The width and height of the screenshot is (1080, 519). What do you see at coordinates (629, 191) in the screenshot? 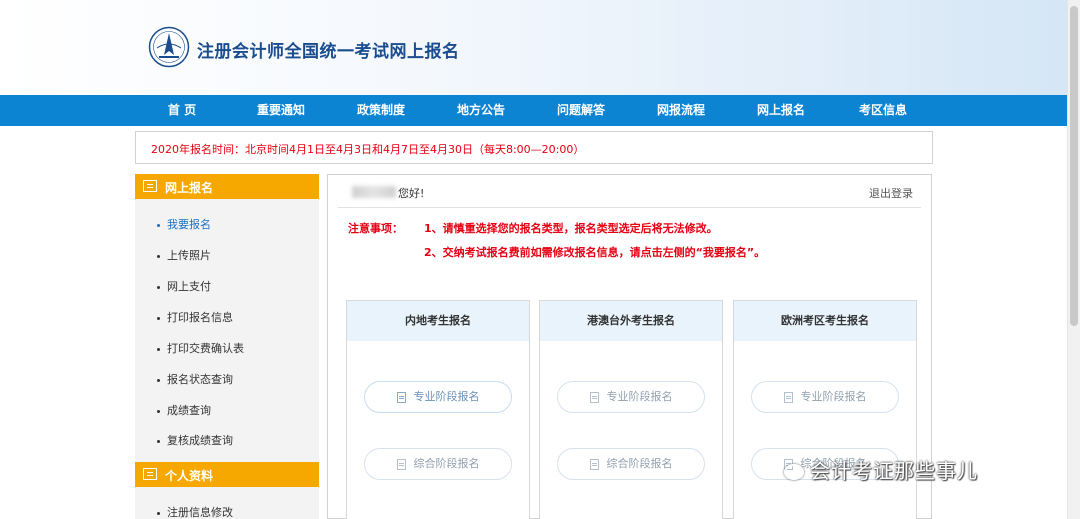
I see `greeting-bar: 您好! 退出登录` at bounding box center [629, 191].